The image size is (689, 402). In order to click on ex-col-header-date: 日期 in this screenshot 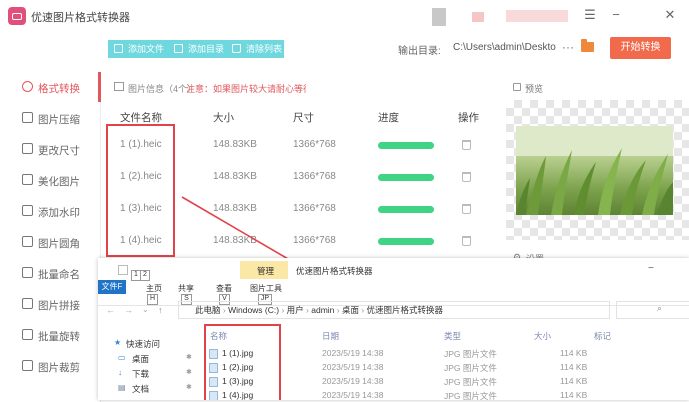, I will do `click(330, 336)`.